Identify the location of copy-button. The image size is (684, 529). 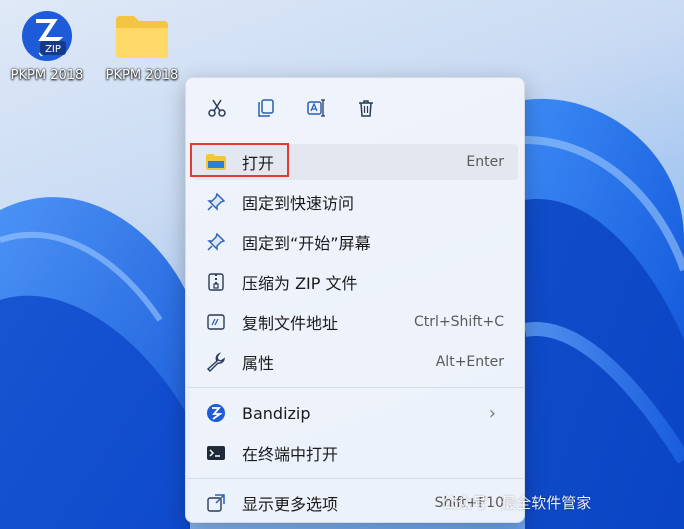
(266, 108).